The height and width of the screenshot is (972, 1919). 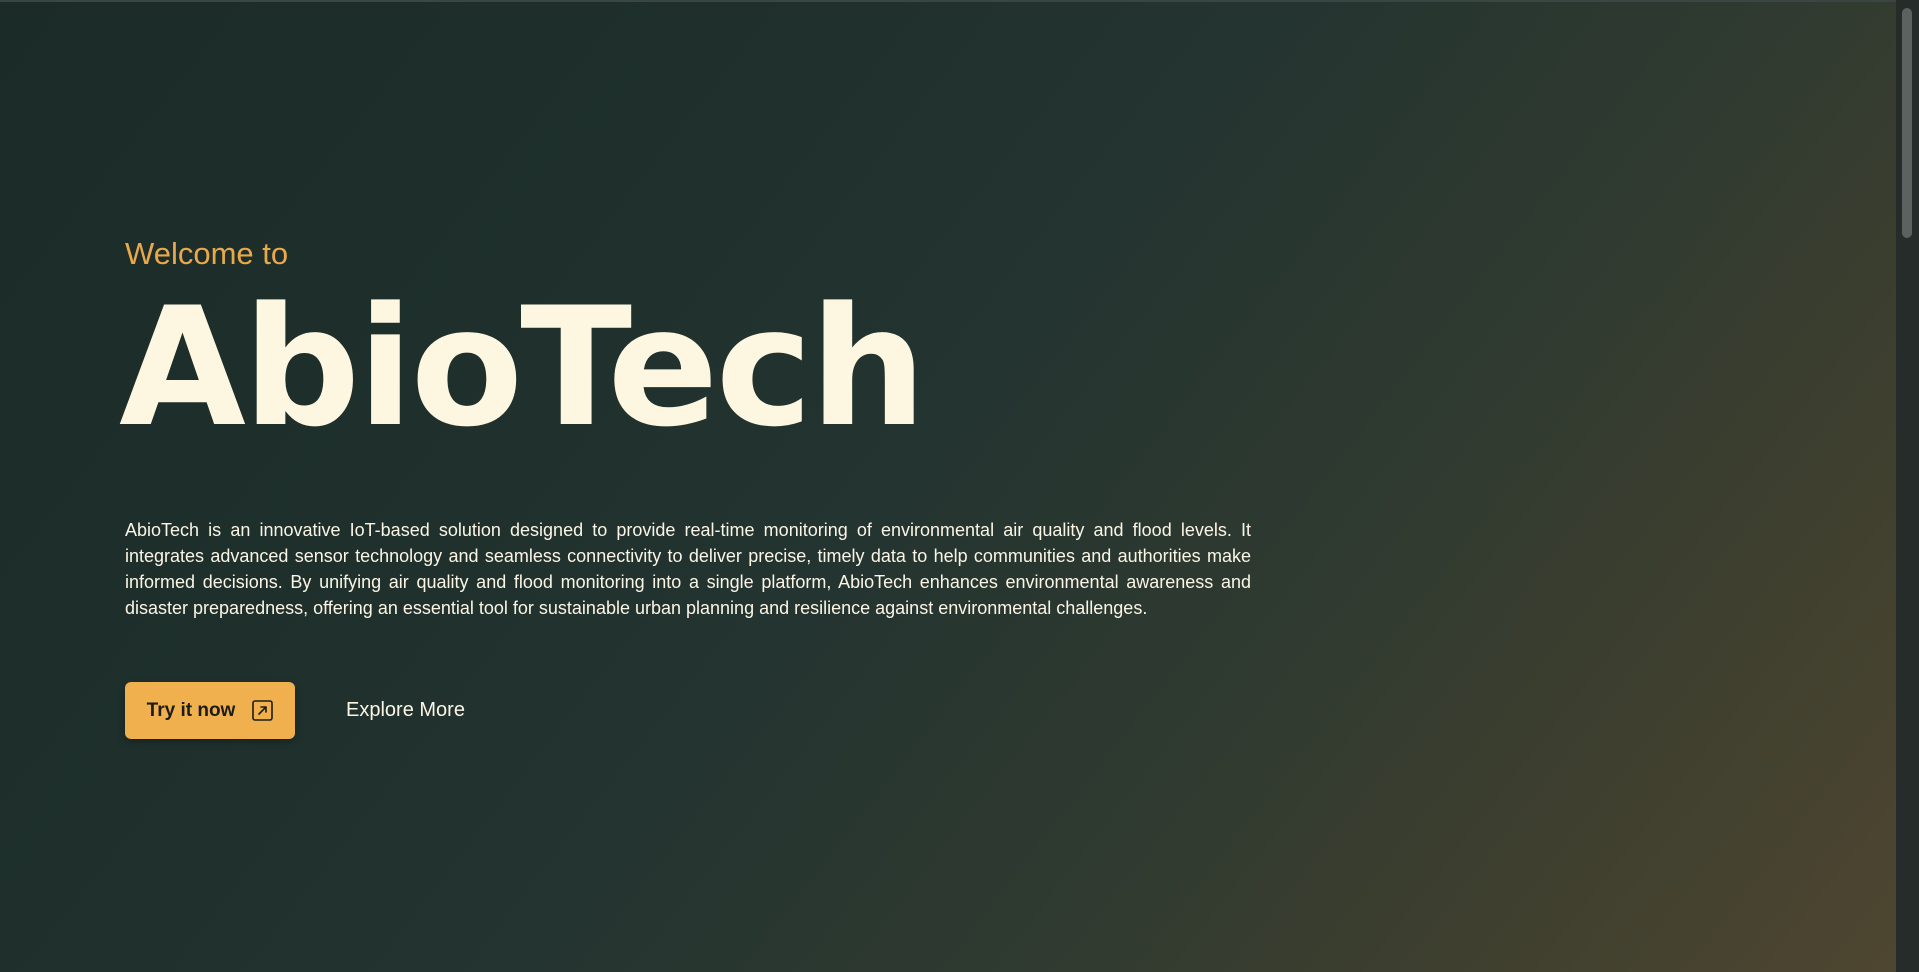 I want to click on explore-more-button: Explore More, so click(x=405, y=710).